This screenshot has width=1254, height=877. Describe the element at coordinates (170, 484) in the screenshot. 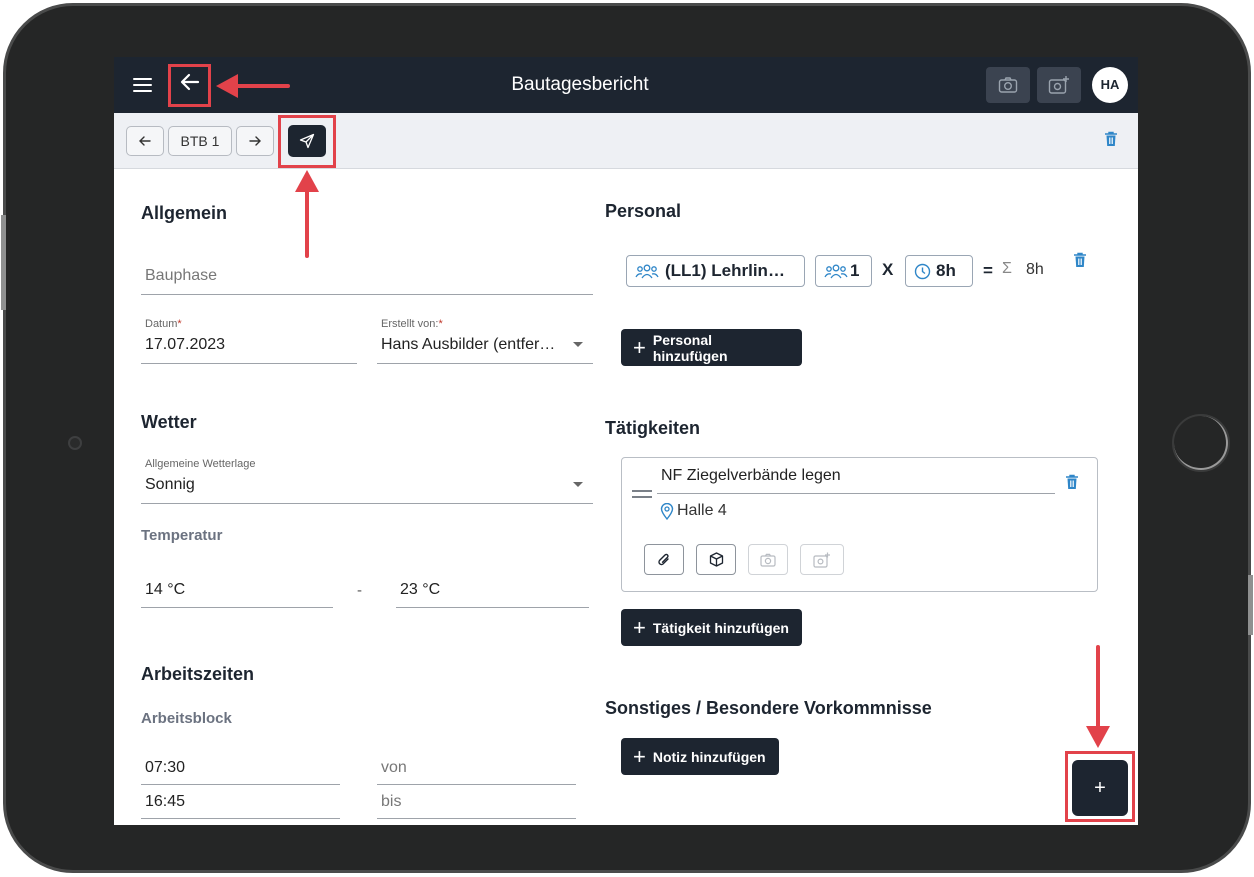

I see `wetterlage-value: Sonnig` at that location.